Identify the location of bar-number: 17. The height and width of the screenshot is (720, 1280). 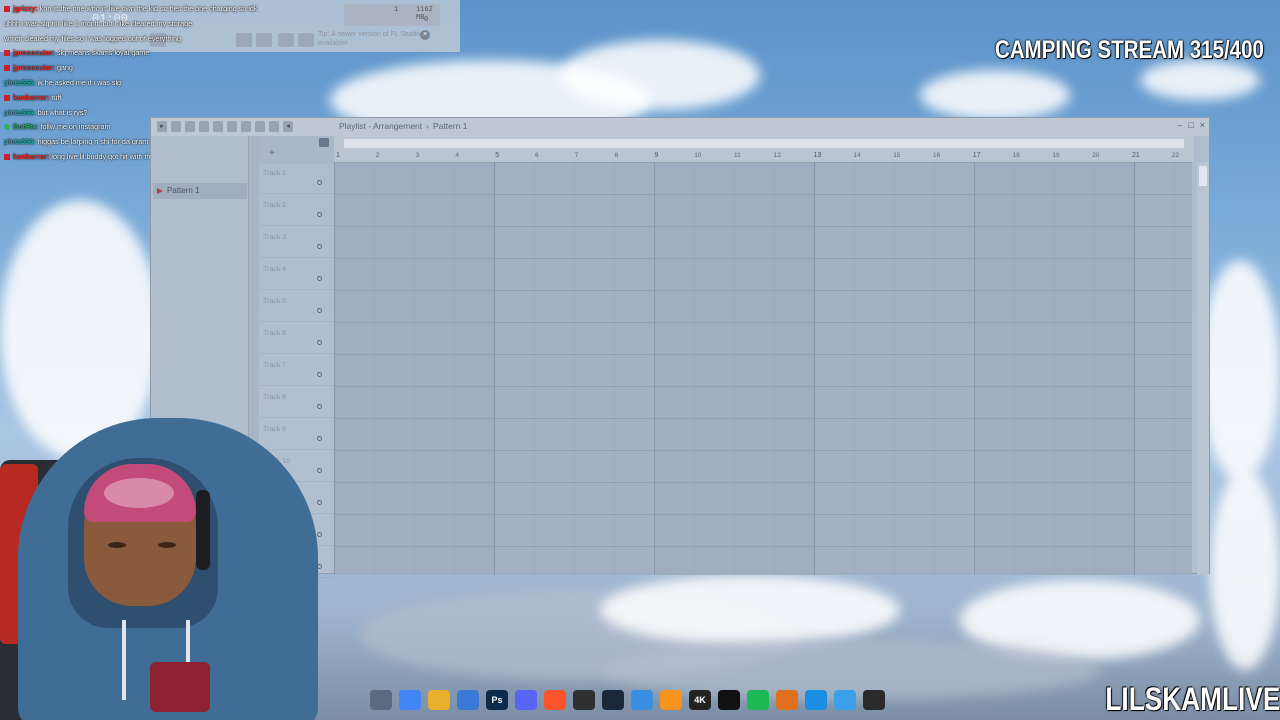
(976, 155).